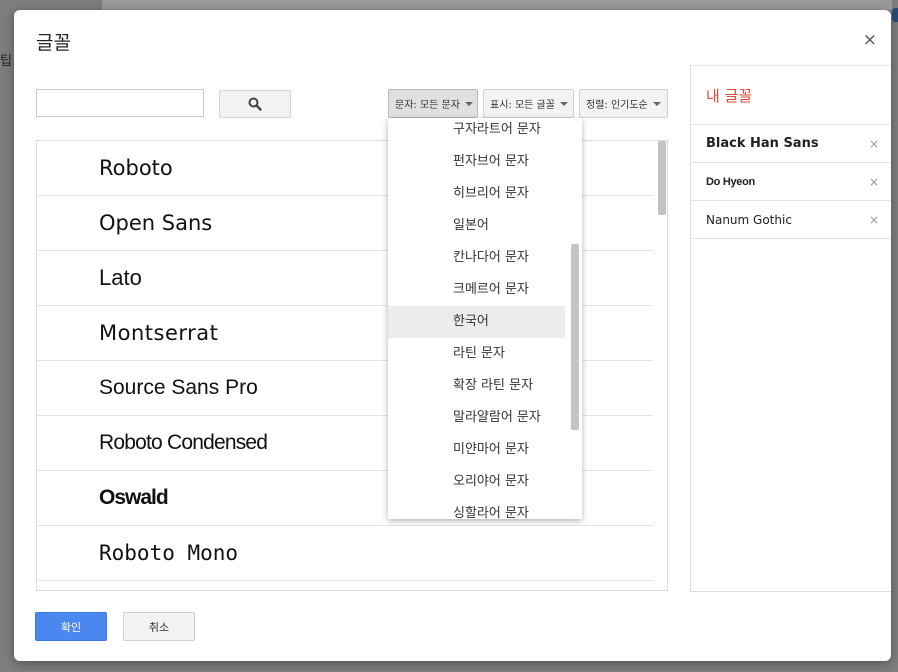 This screenshot has height=672, width=898. I want to click on search-input, so click(120, 103).